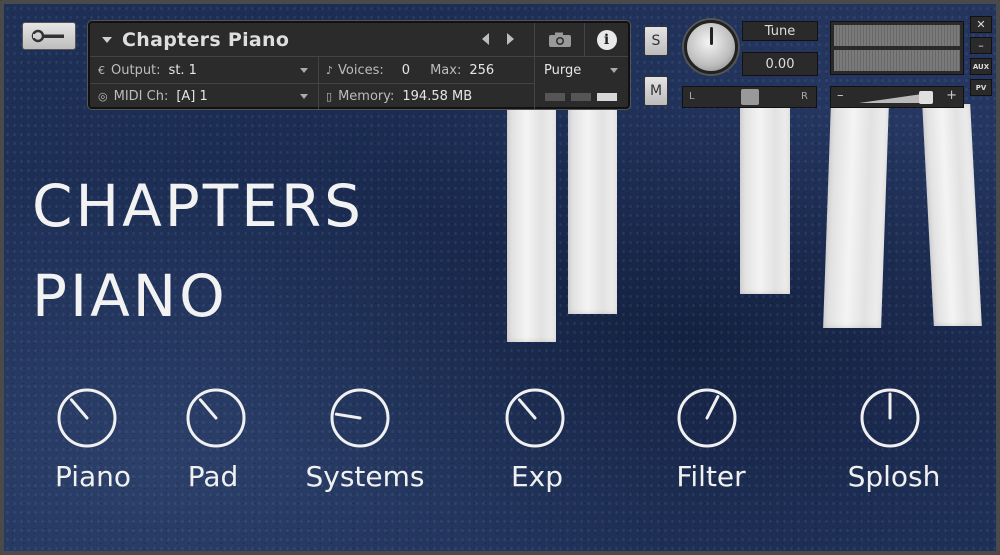 The width and height of the screenshot is (1000, 555). Describe the element at coordinates (711, 47) in the screenshot. I see `tune-knob` at that location.